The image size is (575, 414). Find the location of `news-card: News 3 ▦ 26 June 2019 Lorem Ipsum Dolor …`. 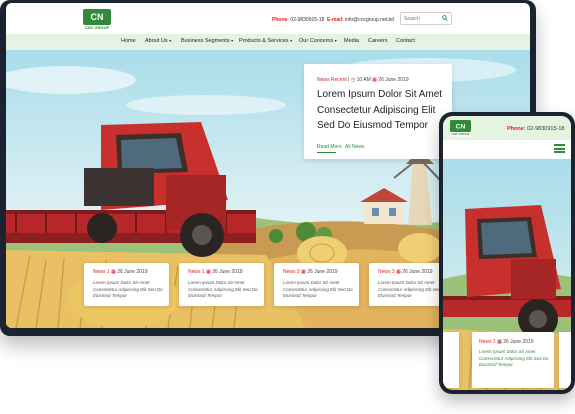

news-card: News 3 ▦ 26 June 2019 Lorem Ipsum Dolor … is located at coordinates (316, 284).